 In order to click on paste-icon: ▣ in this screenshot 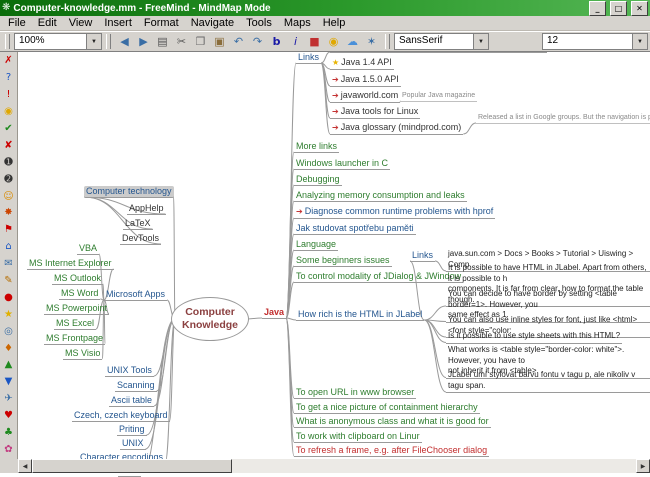, I will do `click(219, 42)`.